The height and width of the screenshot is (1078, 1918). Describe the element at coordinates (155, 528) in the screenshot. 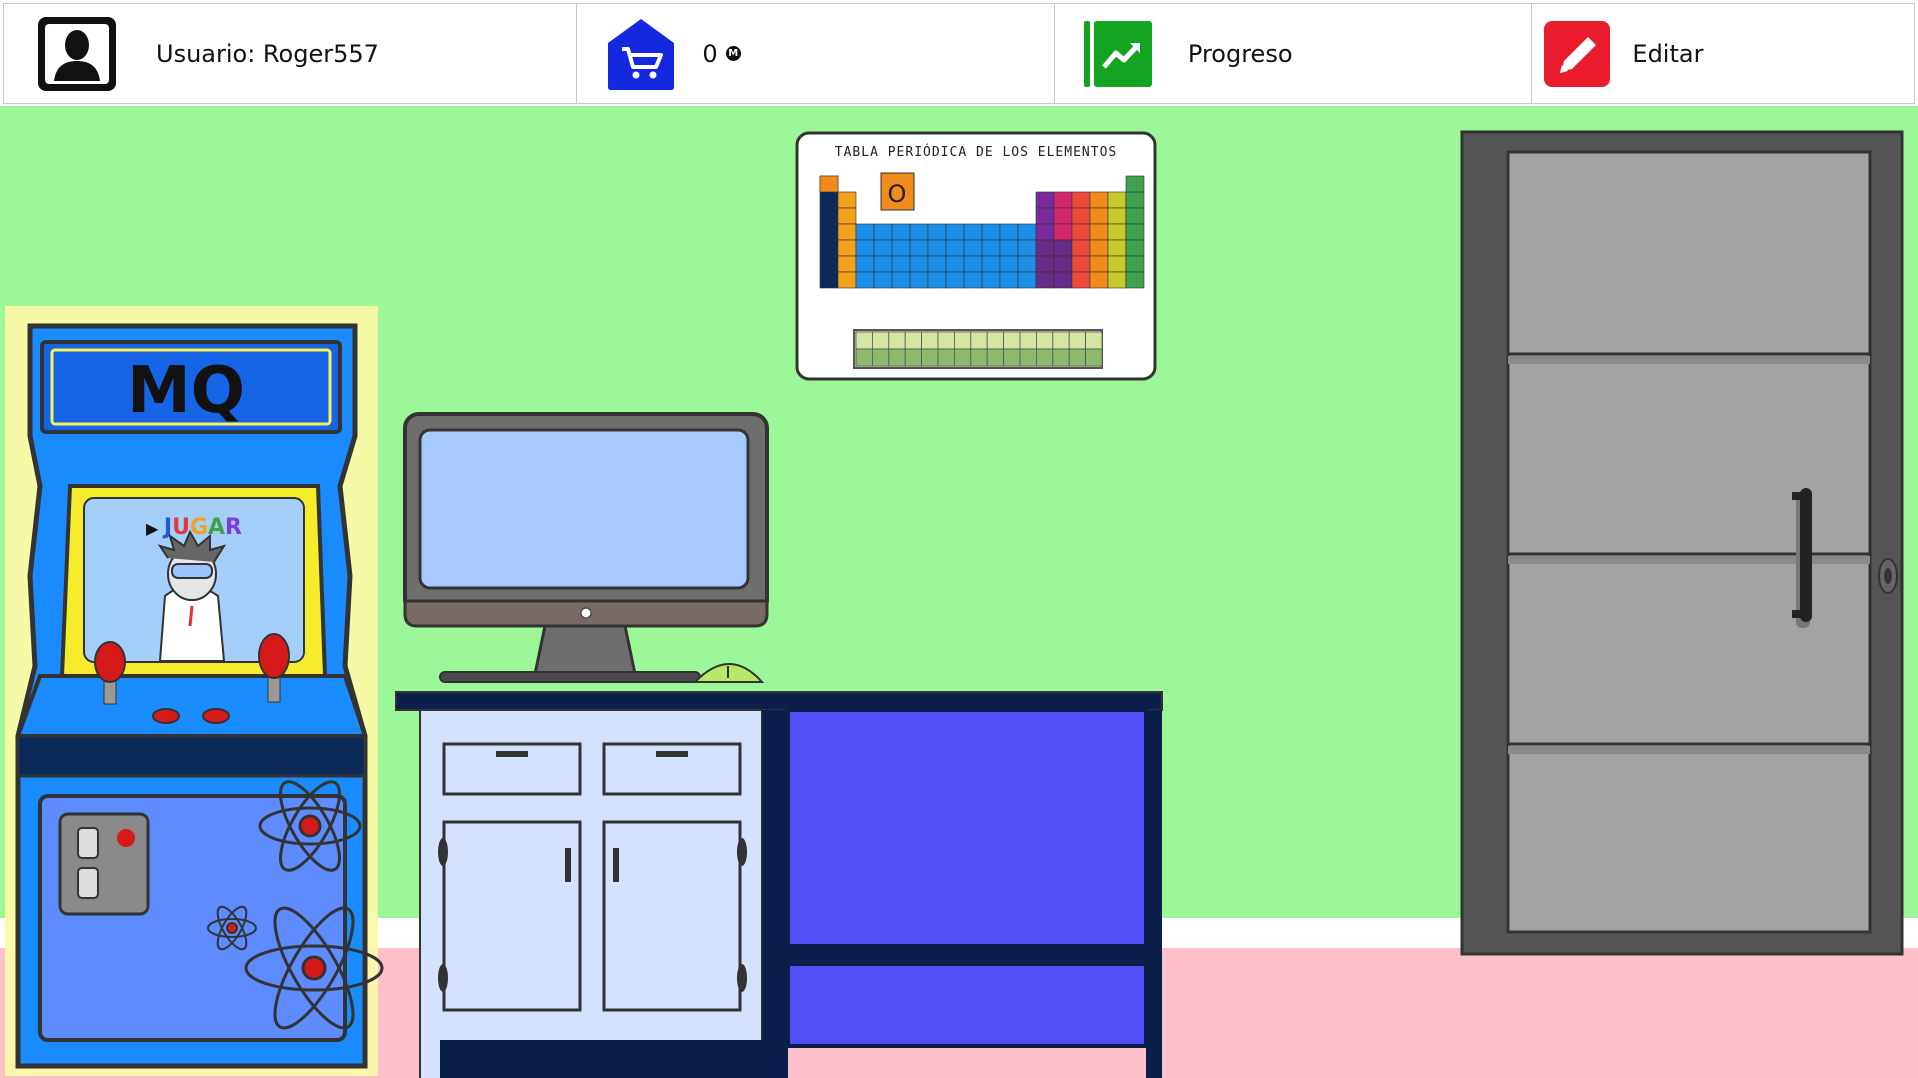

I see `play-triangle-icon: ▶` at that location.